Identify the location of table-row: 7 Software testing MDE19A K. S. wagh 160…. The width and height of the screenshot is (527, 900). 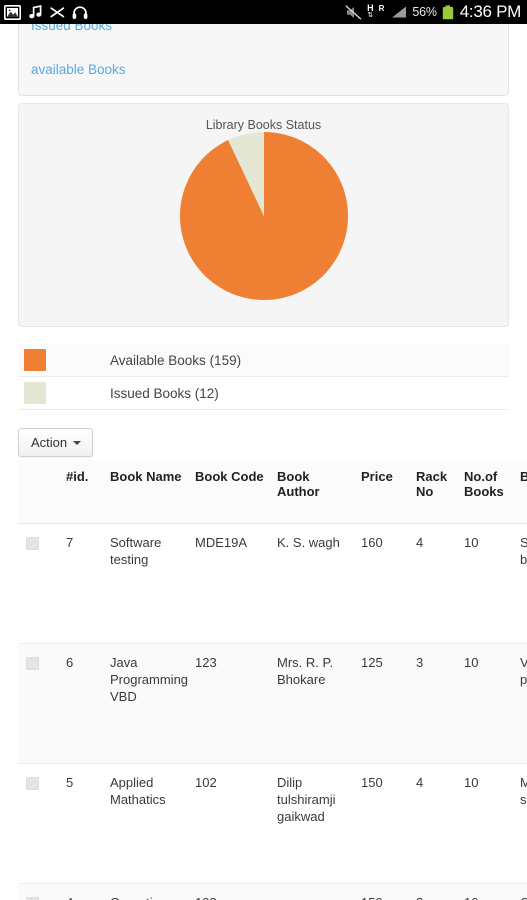
(272, 583).